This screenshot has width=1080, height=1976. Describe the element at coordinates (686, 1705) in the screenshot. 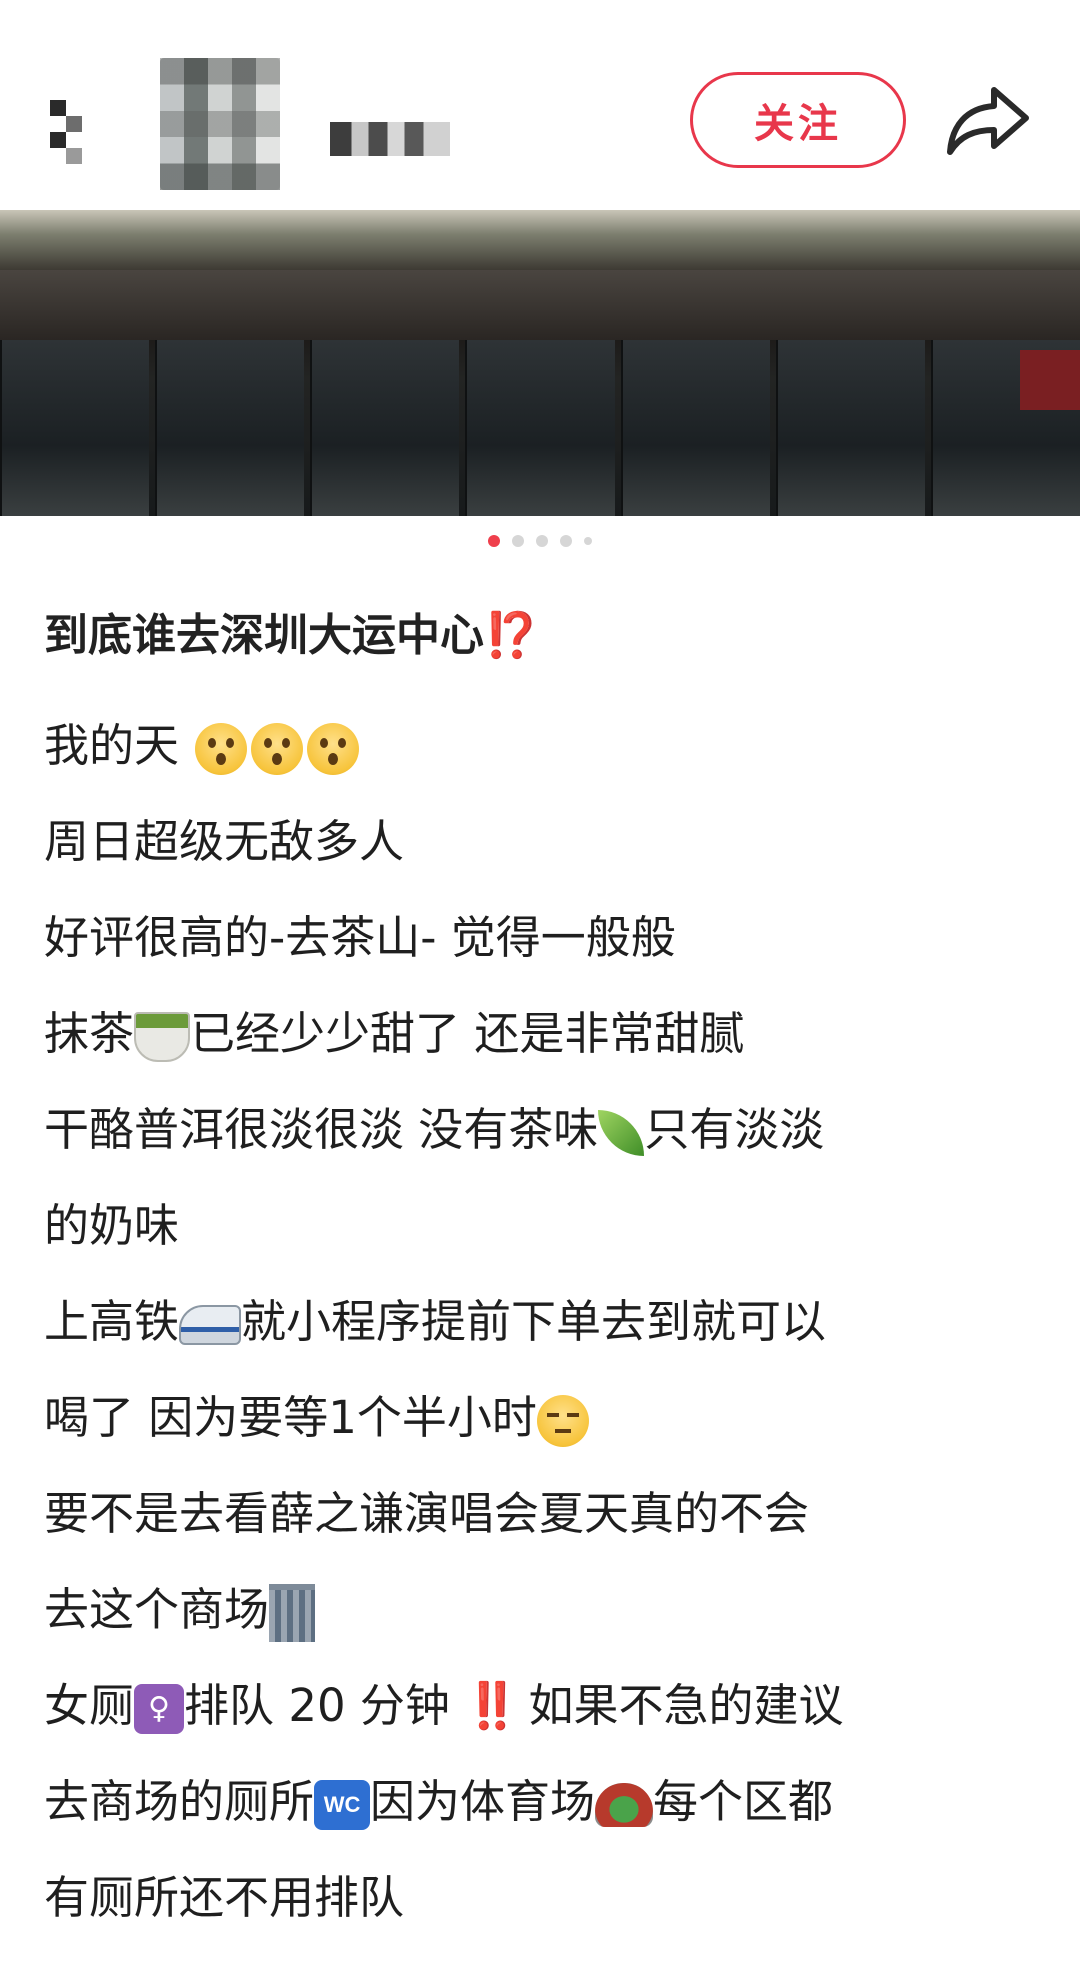

I see `body-text: 如果不急的建议` at that location.